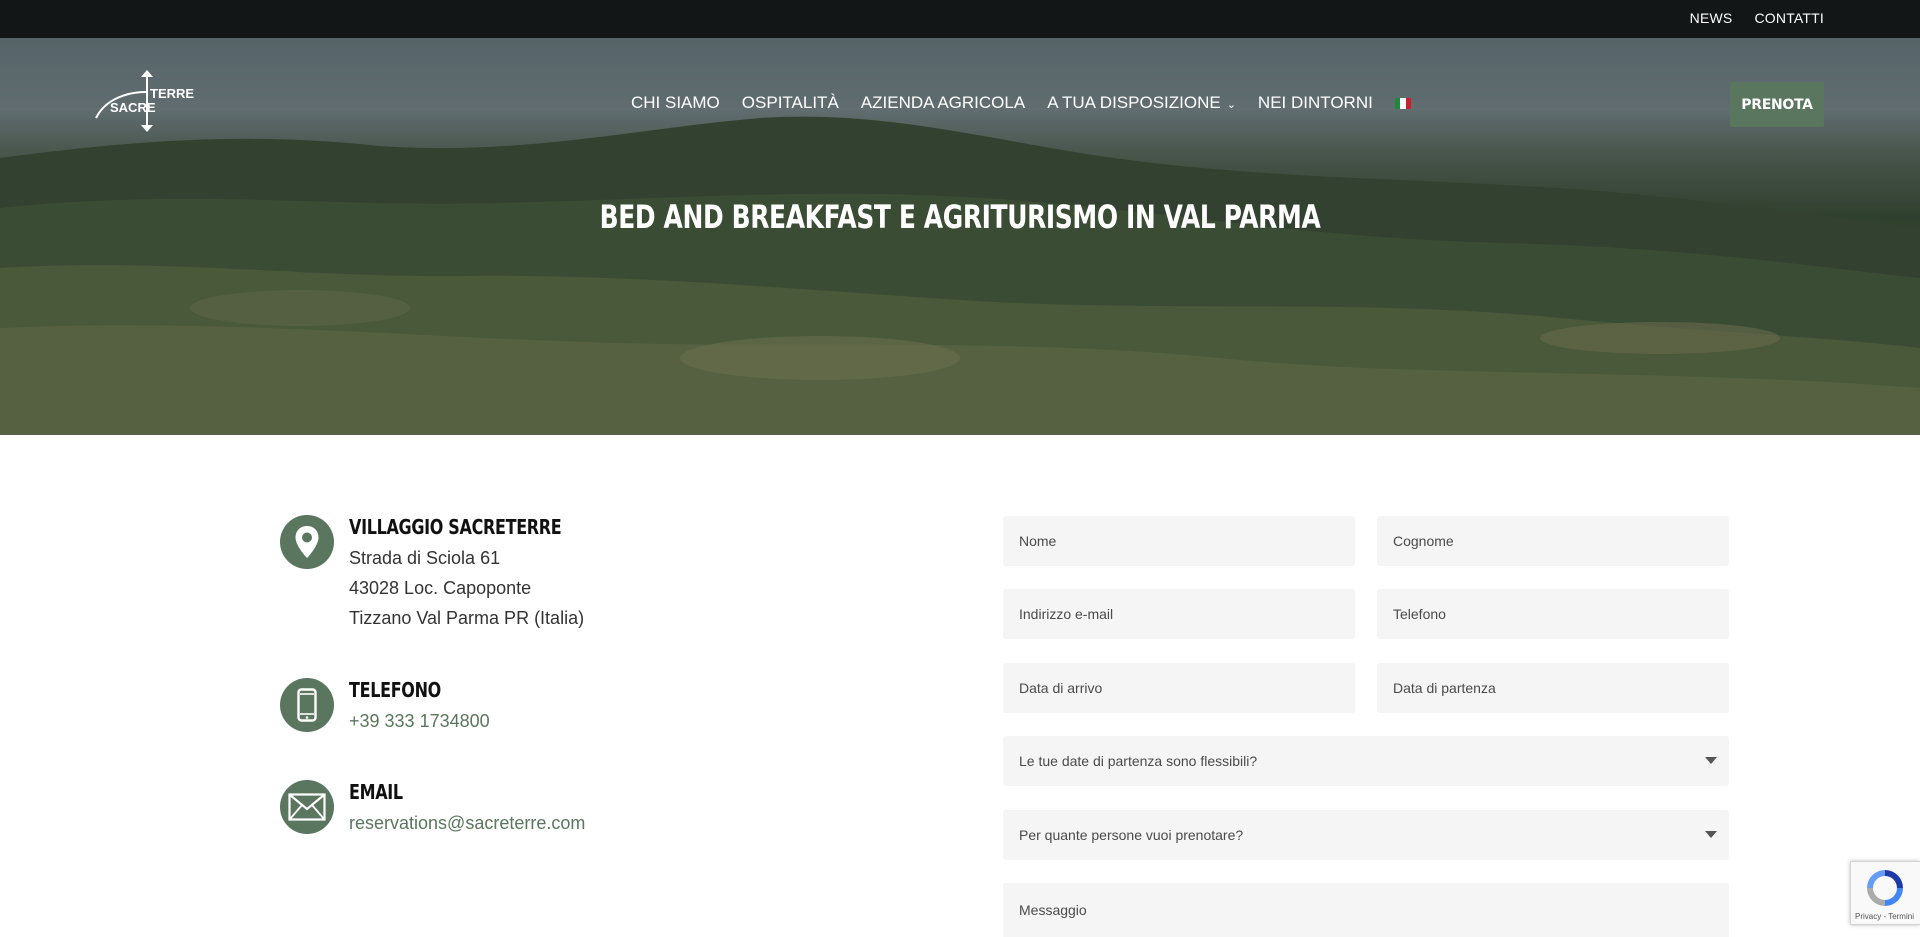  What do you see at coordinates (1366, 761) in the screenshot?
I see `flexible-dates-select: Le tue date di partenza sono flessibili?` at bounding box center [1366, 761].